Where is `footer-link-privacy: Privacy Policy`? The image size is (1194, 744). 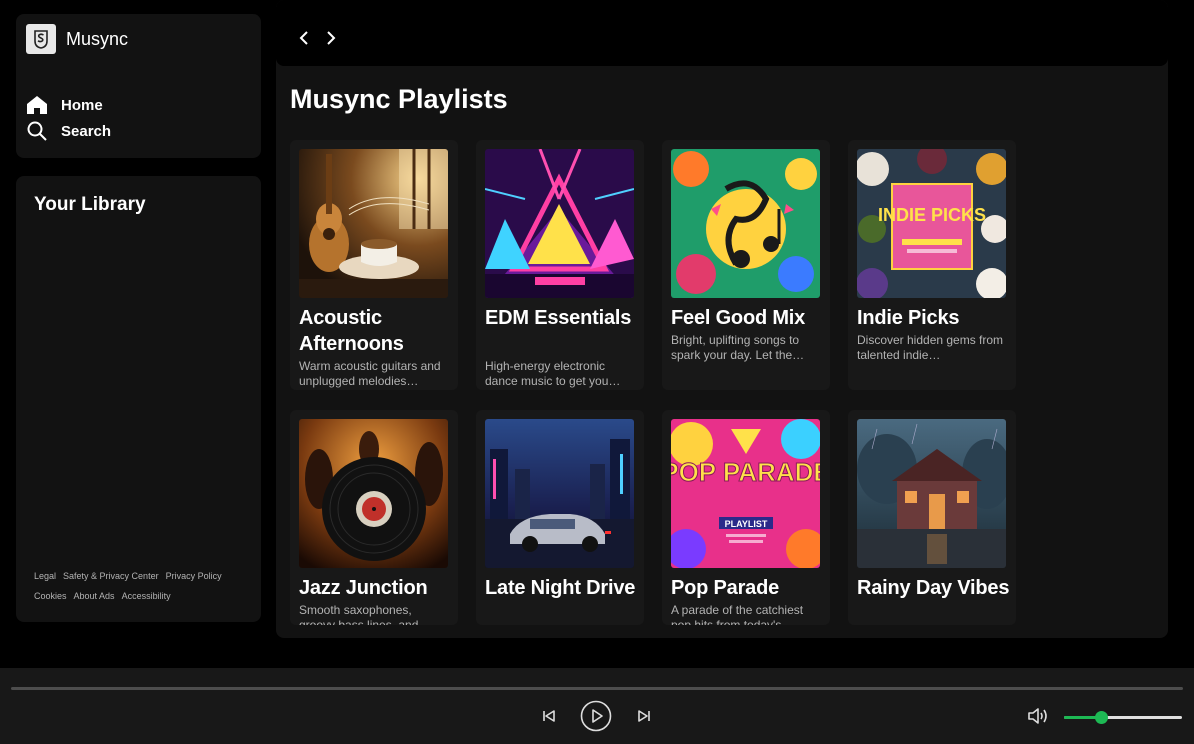 footer-link-privacy: Privacy Policy is located at coordinates (194, 576).